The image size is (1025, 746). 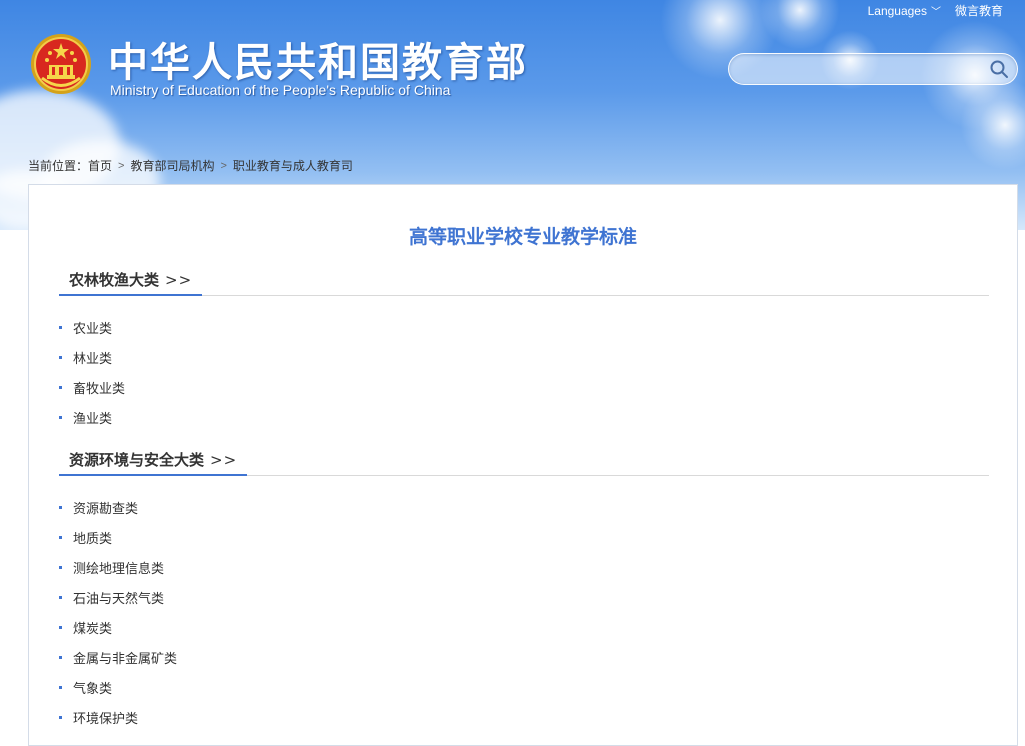 I want to click on section-title: 资源环境与安全大类, so click(x=137, y=460).